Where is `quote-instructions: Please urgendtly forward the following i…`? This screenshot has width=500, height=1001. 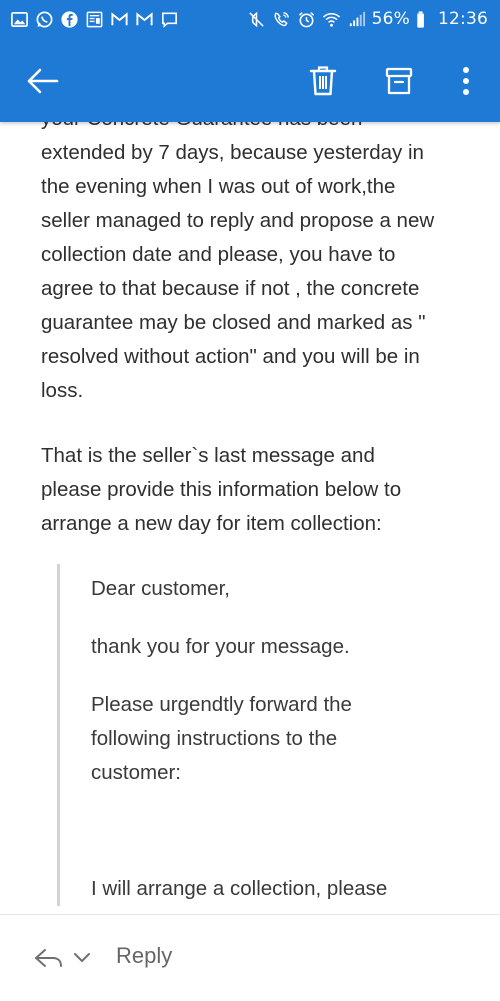 quote-instructions: Please urgendtly forward the following i… is located at coordinates (221, 738).